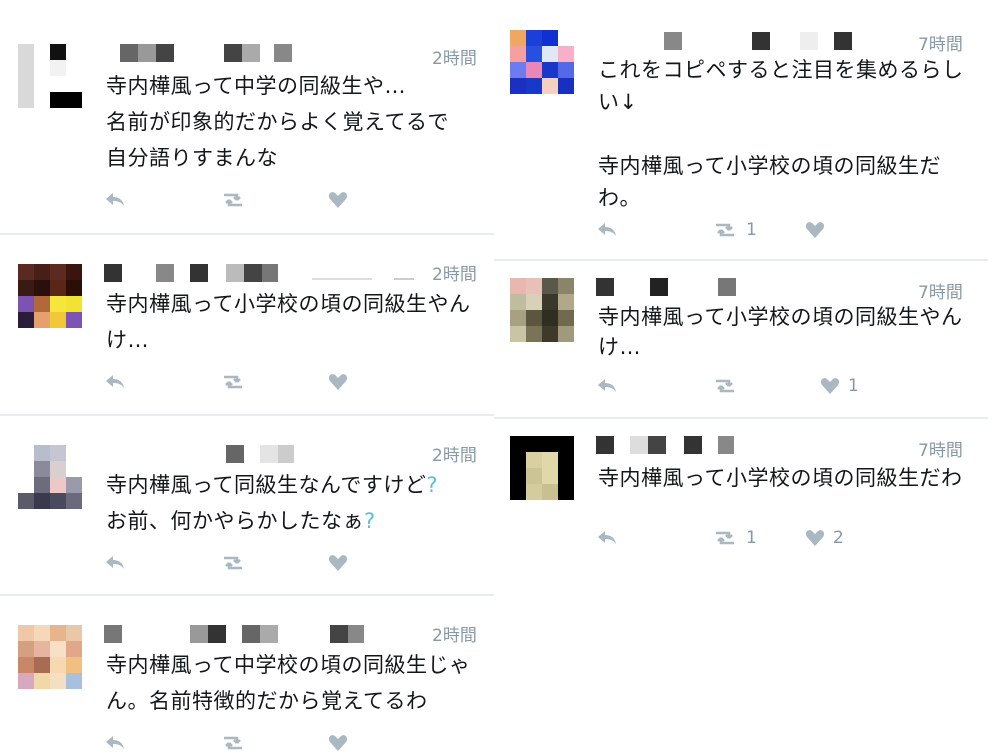 The height and width of the screenshot is (756, 1000). Describe the element at coordinates (838, 538) in the screenshot. I see `like-count: 2` at that location.